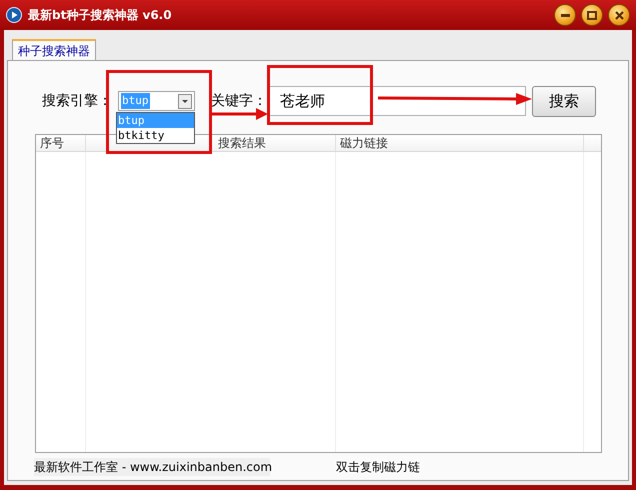 This screenshot has height=490, width=636. What do you see at coordinates (152, 467) in the screenshot?
I see `studio-credit: 最新软件工作室 - www.zuixinbanben.com` at bounding box center [152, 467].